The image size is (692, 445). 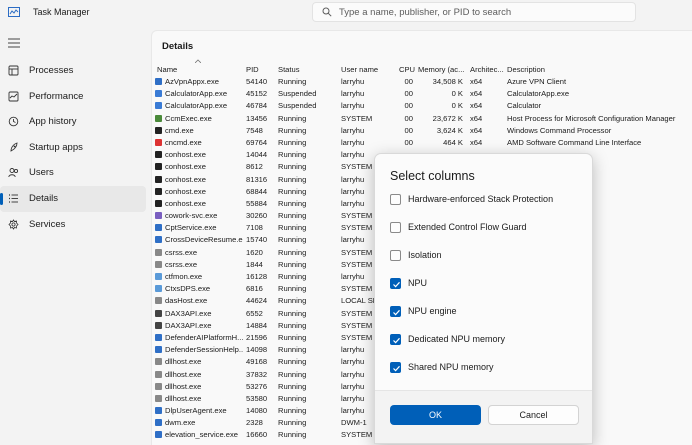 I want to click on cancel-button: Cancel, so click(x=533, y=415).